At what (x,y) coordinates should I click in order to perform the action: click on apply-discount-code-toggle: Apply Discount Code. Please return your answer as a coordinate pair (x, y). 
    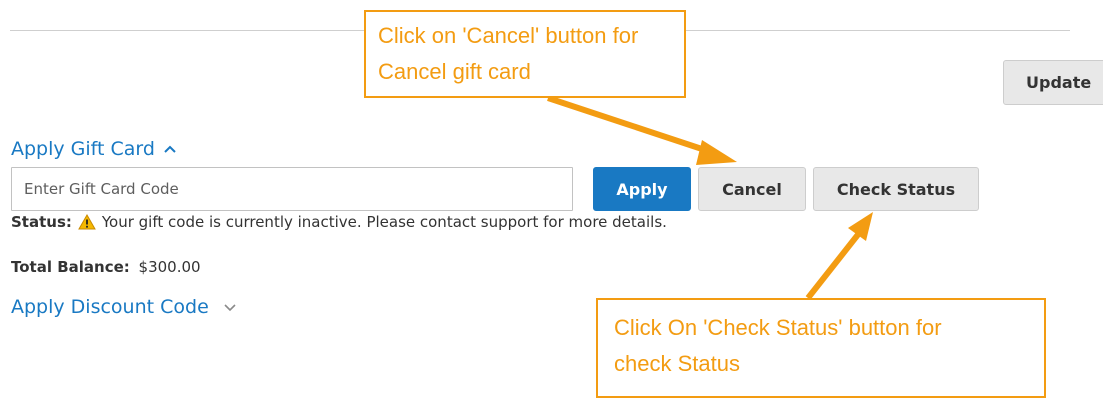
    Looking at the image, I should click on (124, 307).